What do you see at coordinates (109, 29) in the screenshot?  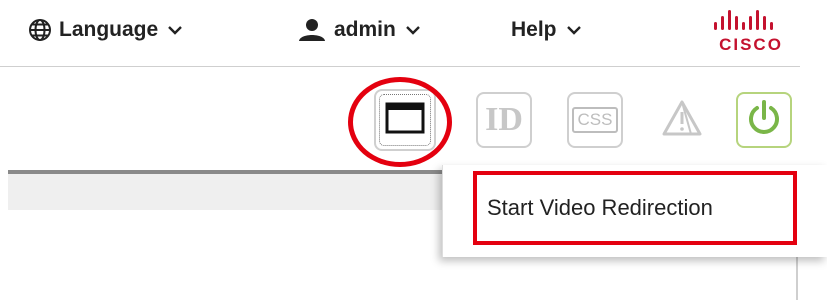 I see `language-label: Language` at bounding box center [109, 29].